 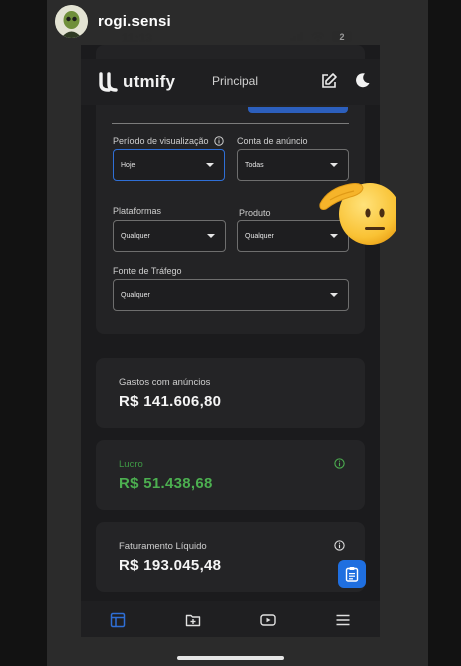 I want to click on plataformas-value: Qualquer, so click(x=135, y=236).